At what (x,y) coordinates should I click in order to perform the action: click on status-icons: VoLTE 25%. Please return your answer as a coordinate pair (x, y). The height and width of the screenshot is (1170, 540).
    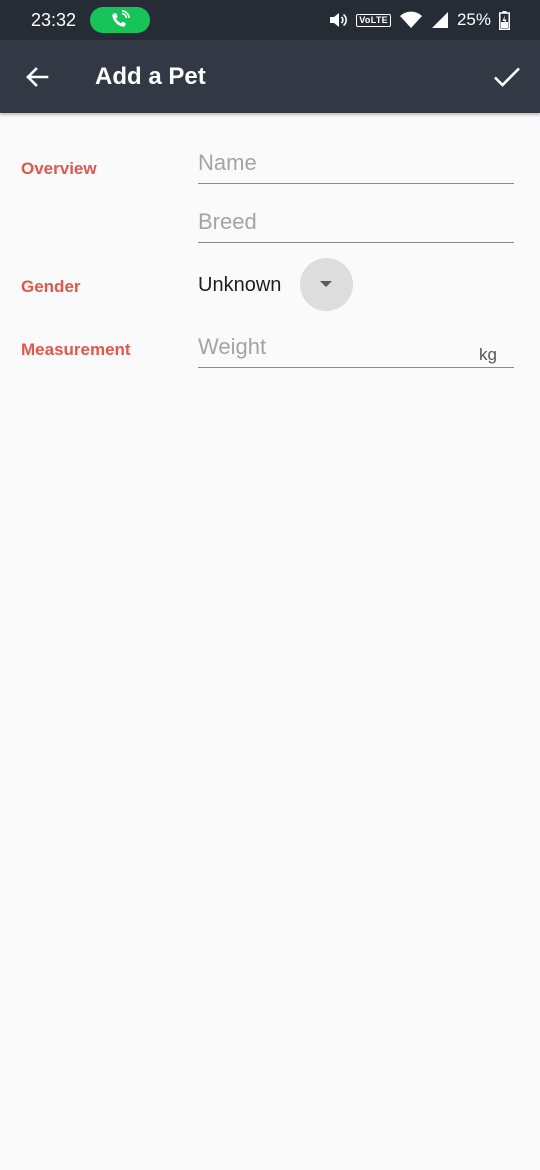
    Looking at the image, I should click on (415, 20).